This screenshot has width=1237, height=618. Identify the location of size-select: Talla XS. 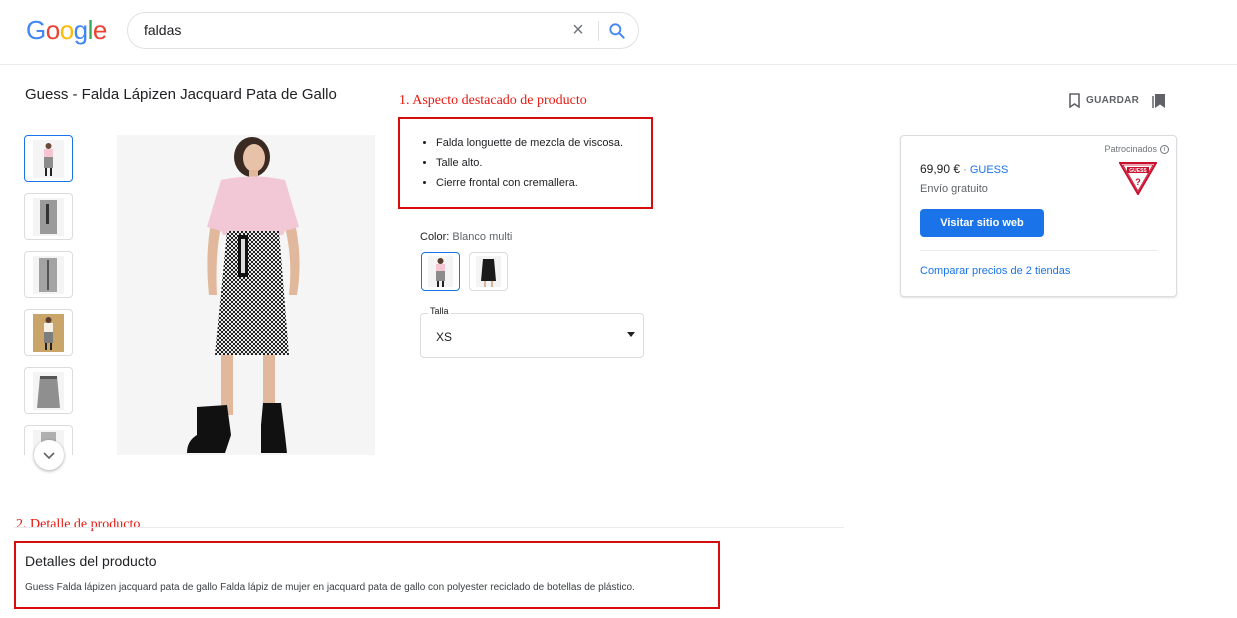
(532, 332).